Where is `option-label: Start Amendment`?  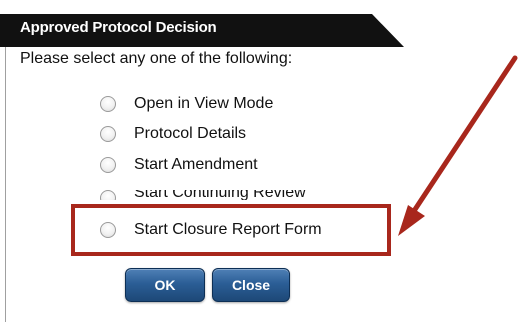 option-label: Start Amendment is located at coordinates (196, 164).